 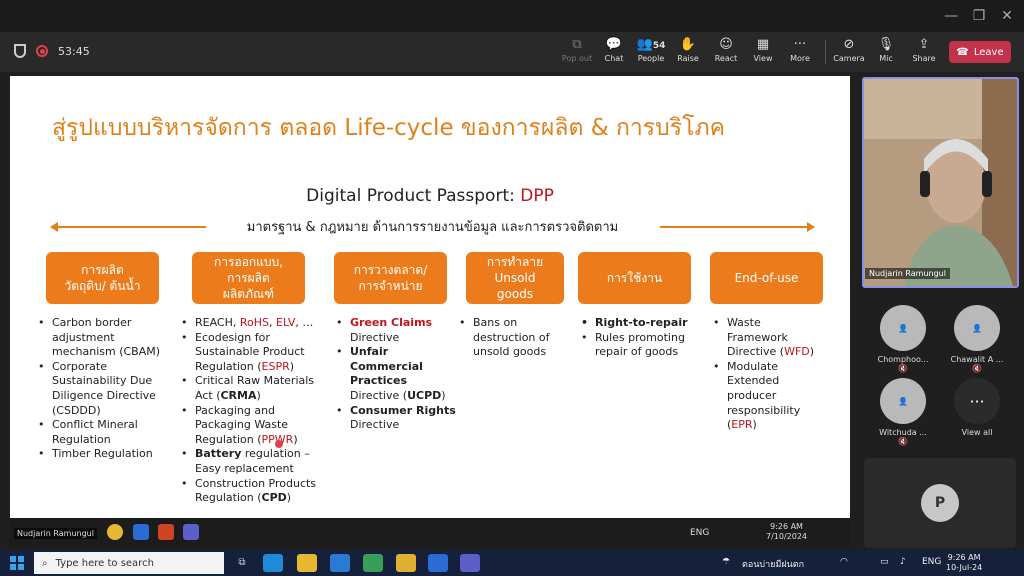 I want to click on participant-tile: 👤 Witchuda ... 🔇, so click(x=903, y=412).